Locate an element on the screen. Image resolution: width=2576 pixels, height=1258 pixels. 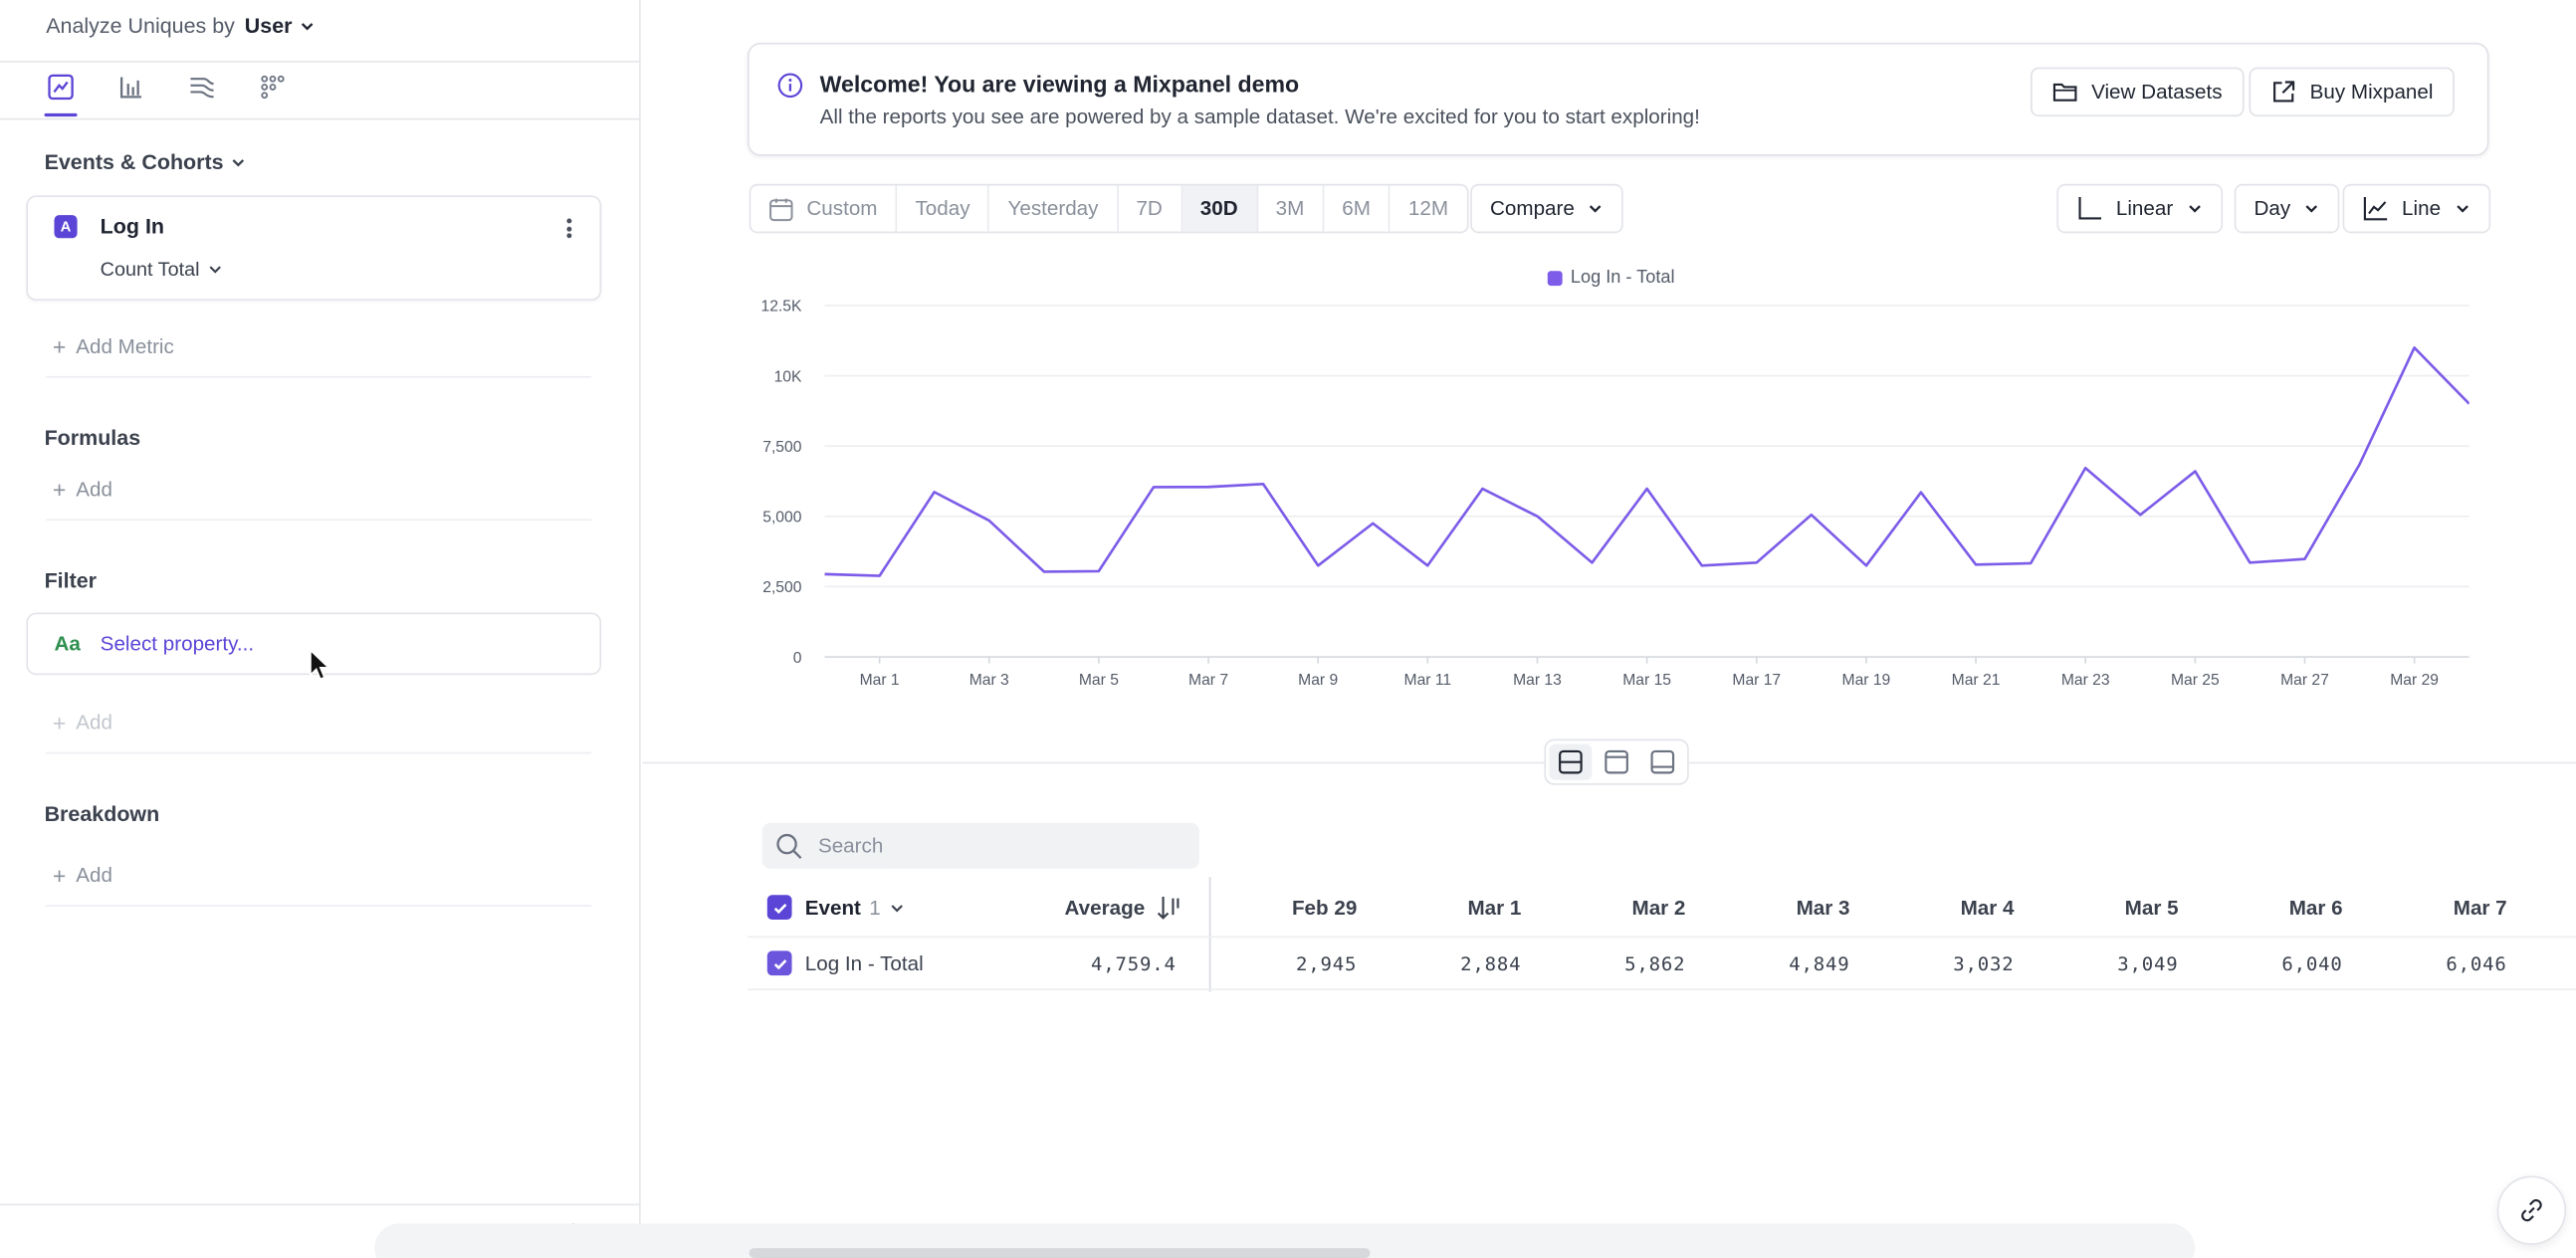
add-formula-button: + Add is located at coordinates (82, 489).